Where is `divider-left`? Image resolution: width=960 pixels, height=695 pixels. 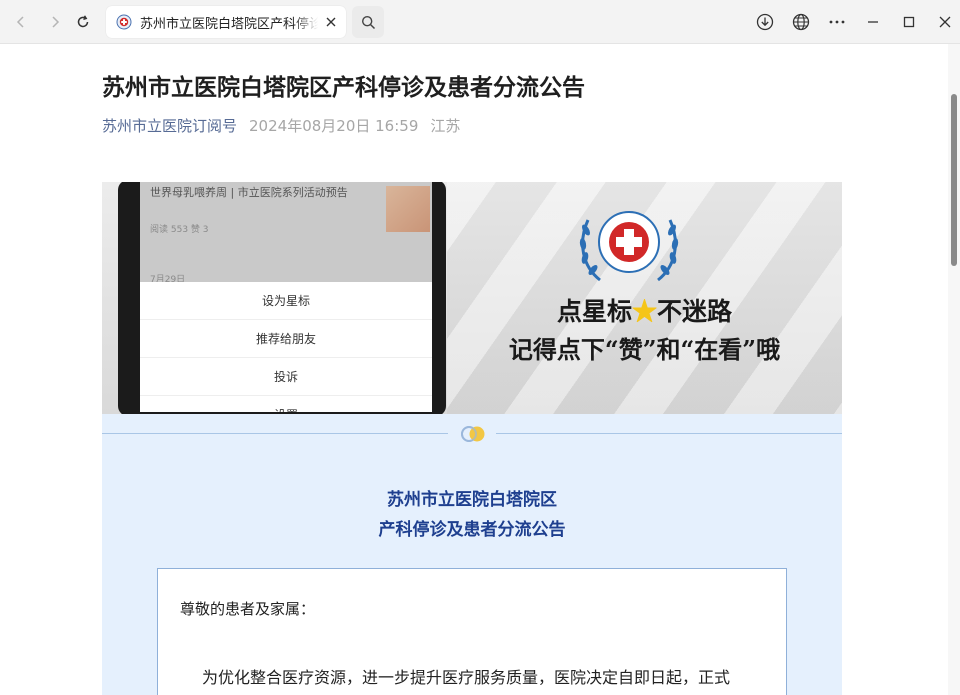 divider-left is located at coordinates (275, 433).